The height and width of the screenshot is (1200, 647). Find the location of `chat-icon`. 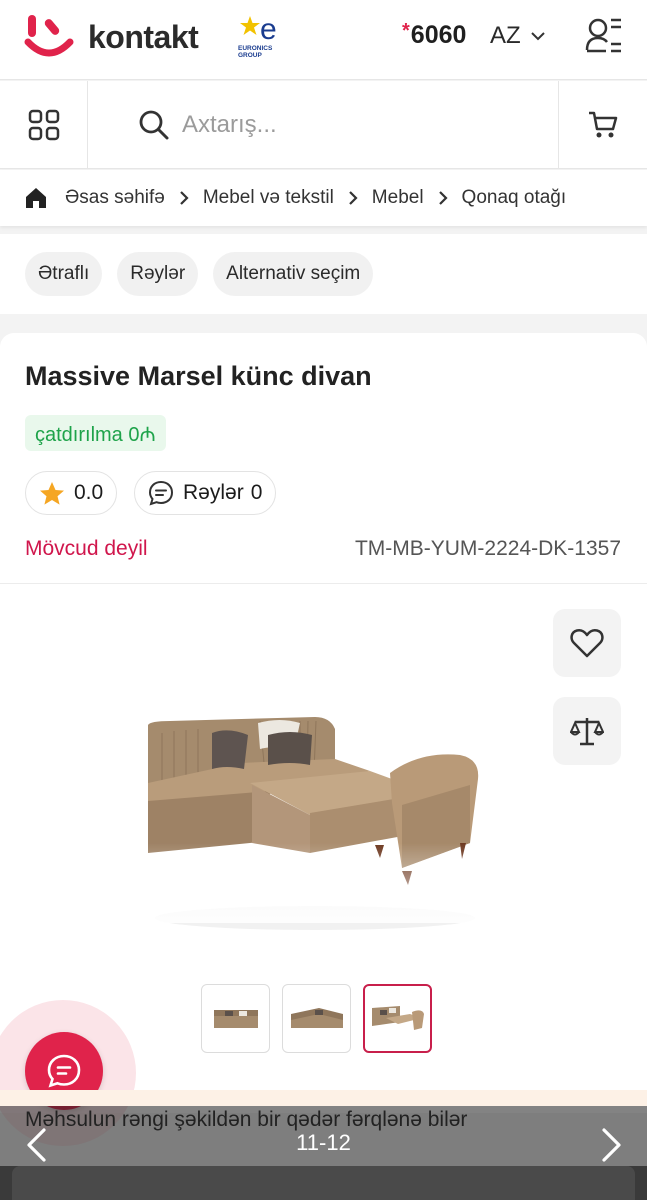

chat-icon is located at coordinates (64, 1071).